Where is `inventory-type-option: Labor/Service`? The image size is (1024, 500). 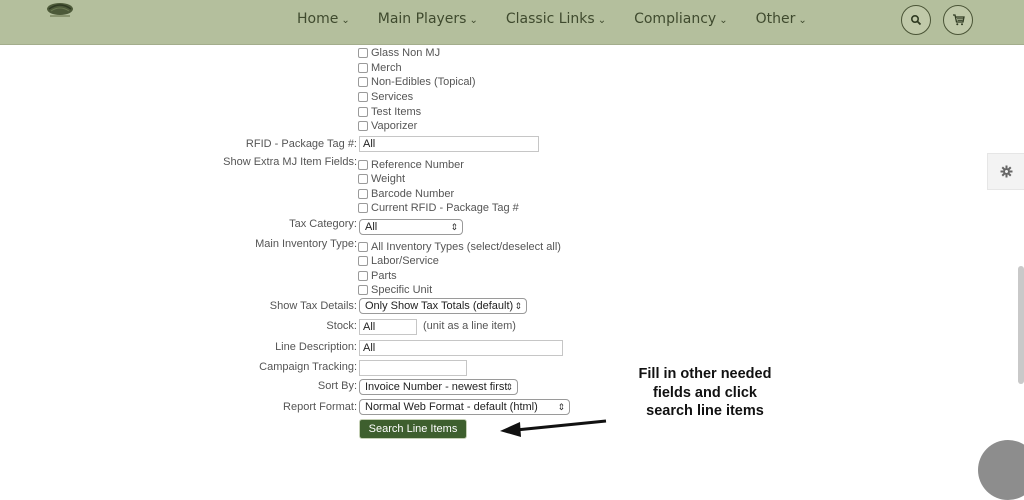 inventory-type-option: Labor/Service is located at coordinates (398, 261).